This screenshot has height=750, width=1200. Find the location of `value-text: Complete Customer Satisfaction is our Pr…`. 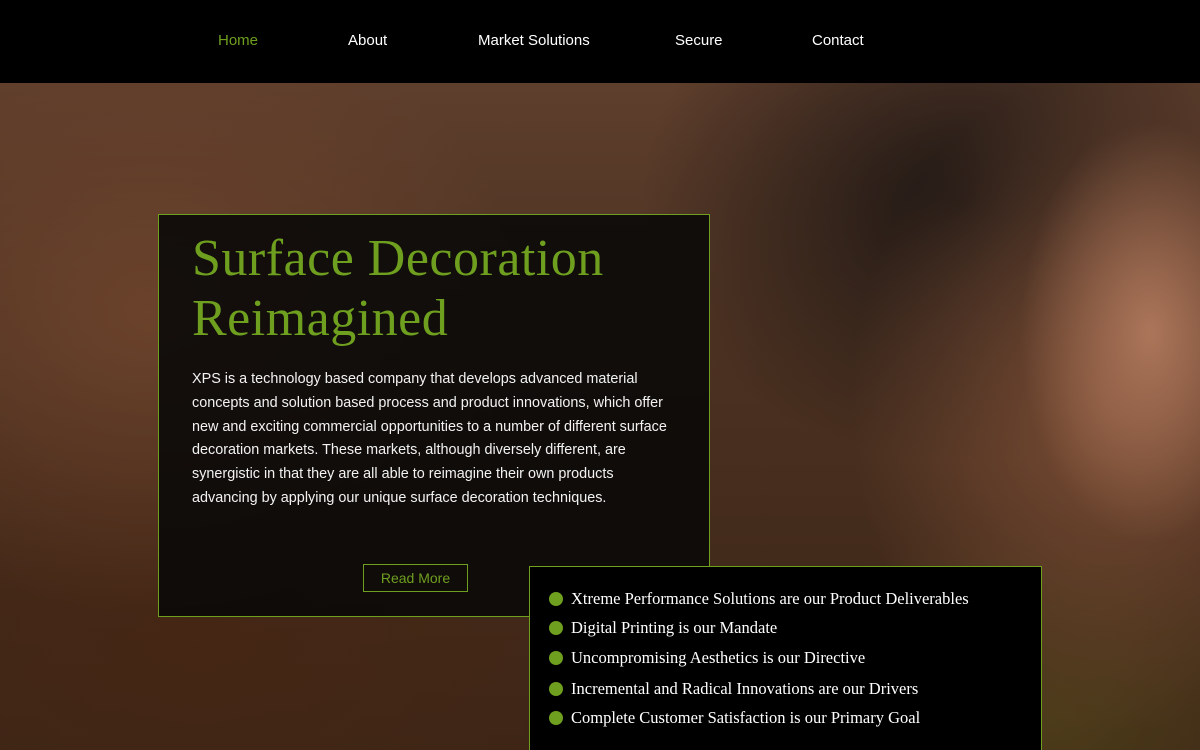

value-text: Complete Customer Satisfaction is our Pr… is located at coordinates (746, 717).